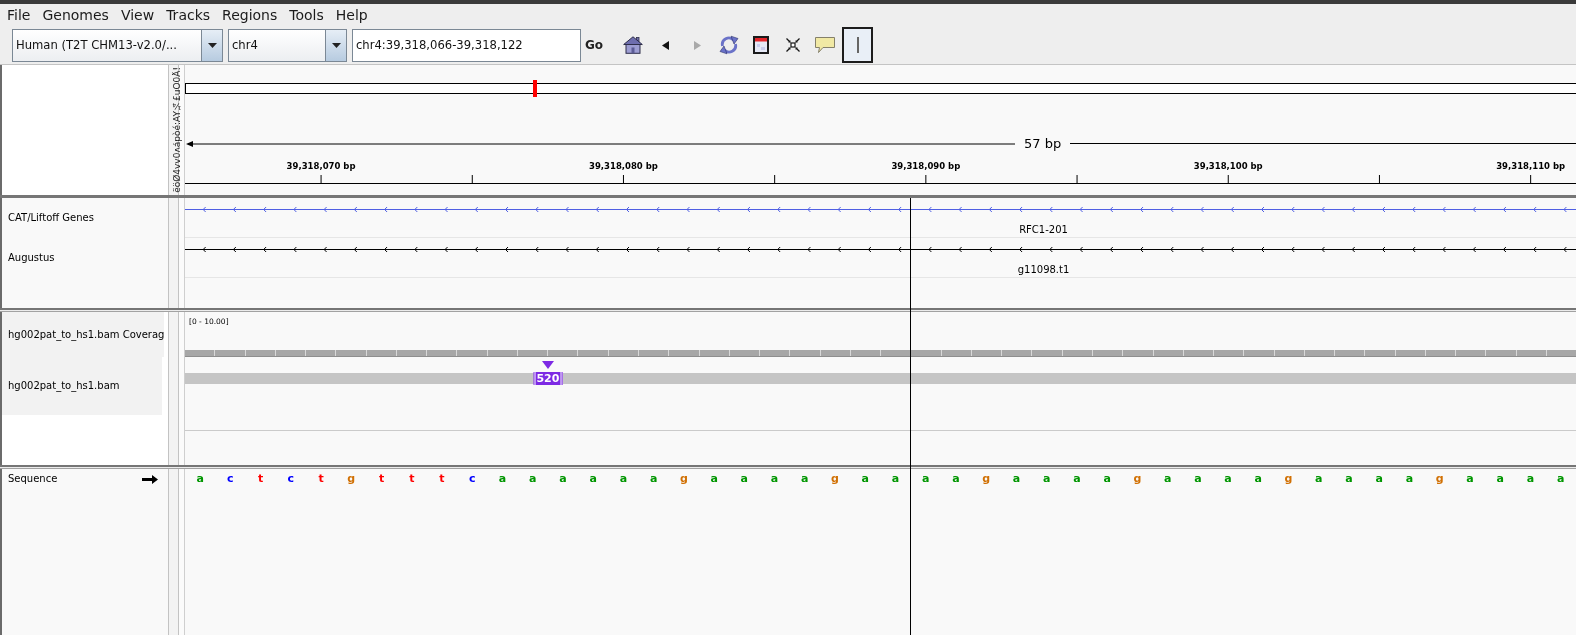 This screenshot has width=1576, height=635. Describe the element at coordinates (793, 45) in the screenshot. I see `inward-arrows-icon` at that location.